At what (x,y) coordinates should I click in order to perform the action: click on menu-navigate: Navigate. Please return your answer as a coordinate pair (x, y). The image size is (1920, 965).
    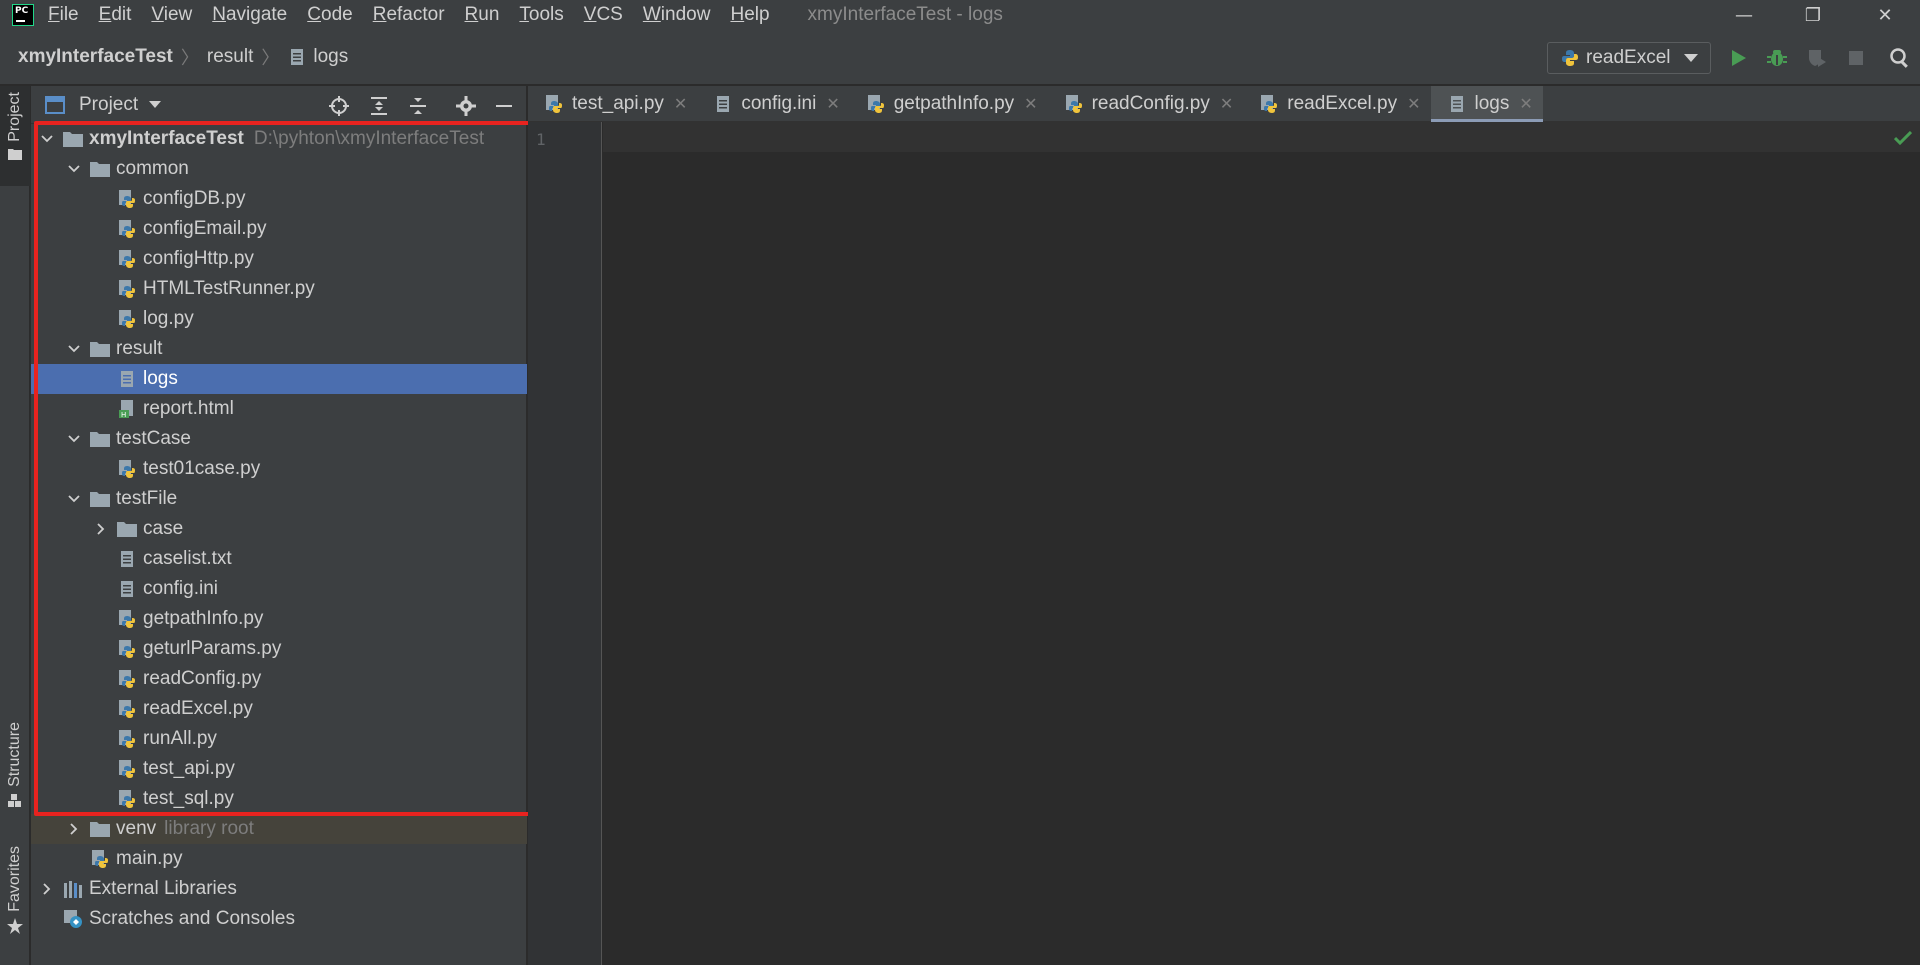
    Looking at the image, I should click on (249, 15).